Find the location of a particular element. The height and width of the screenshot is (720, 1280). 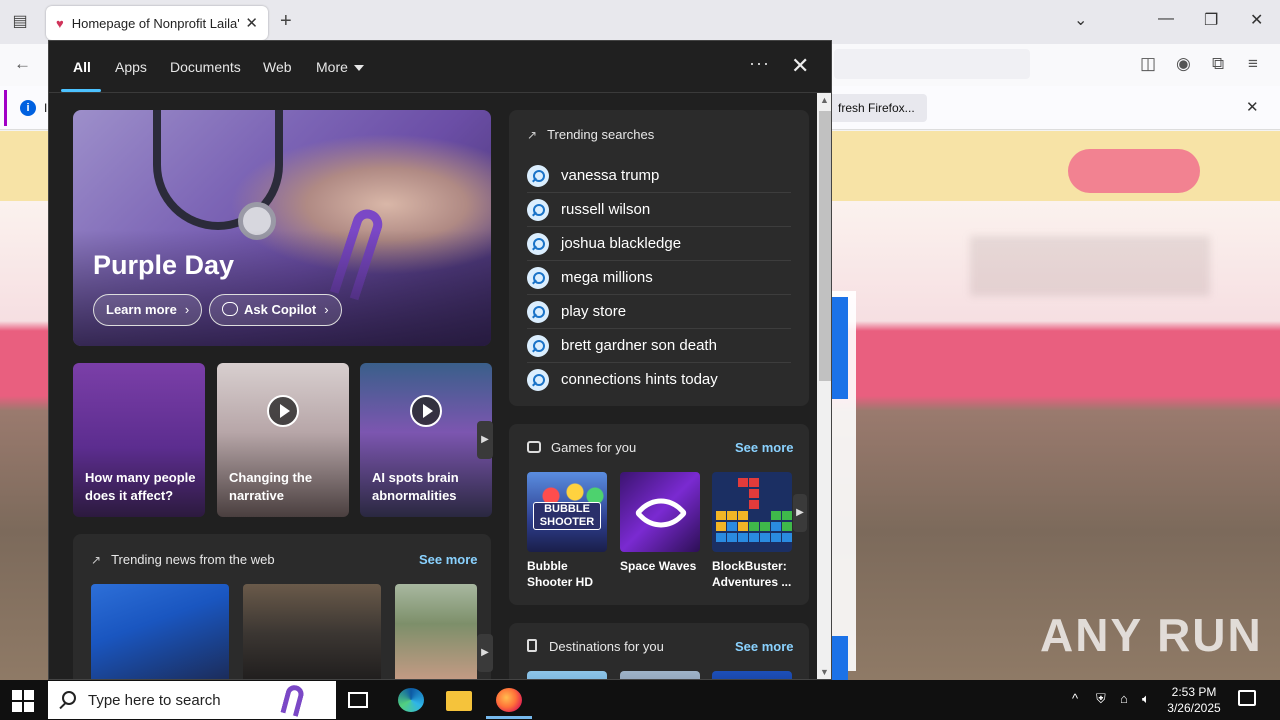

news-see-more-link: See more is located at coordinates (448, 559).